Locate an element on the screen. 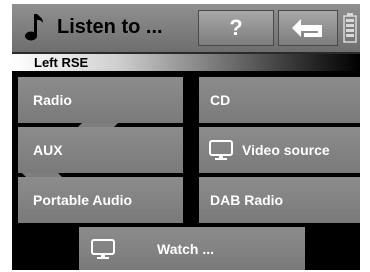 The width and height of the screenshot is (370, 272). cd-label: CD is located at coordinates (220, 100).